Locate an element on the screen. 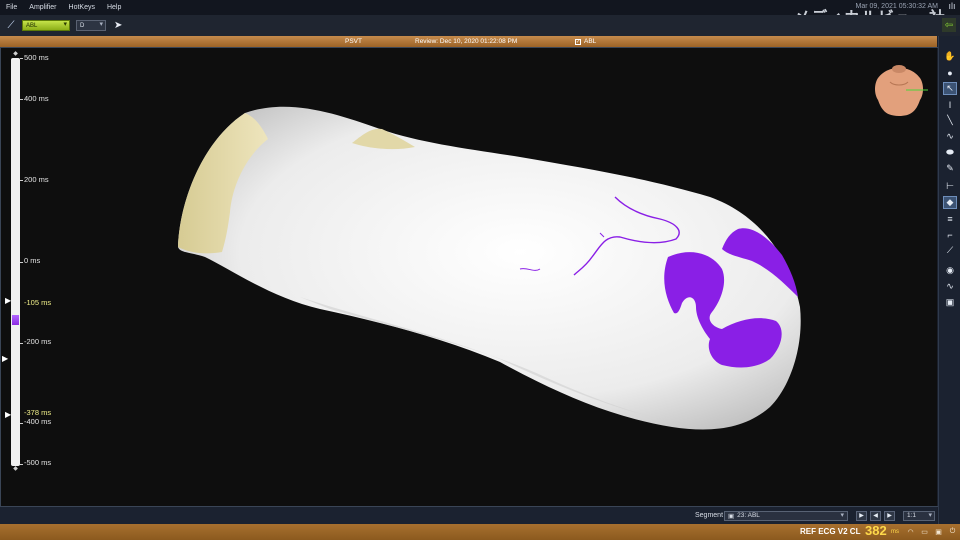  zoom-select: 1:1 is located at coordinates (919, 515).